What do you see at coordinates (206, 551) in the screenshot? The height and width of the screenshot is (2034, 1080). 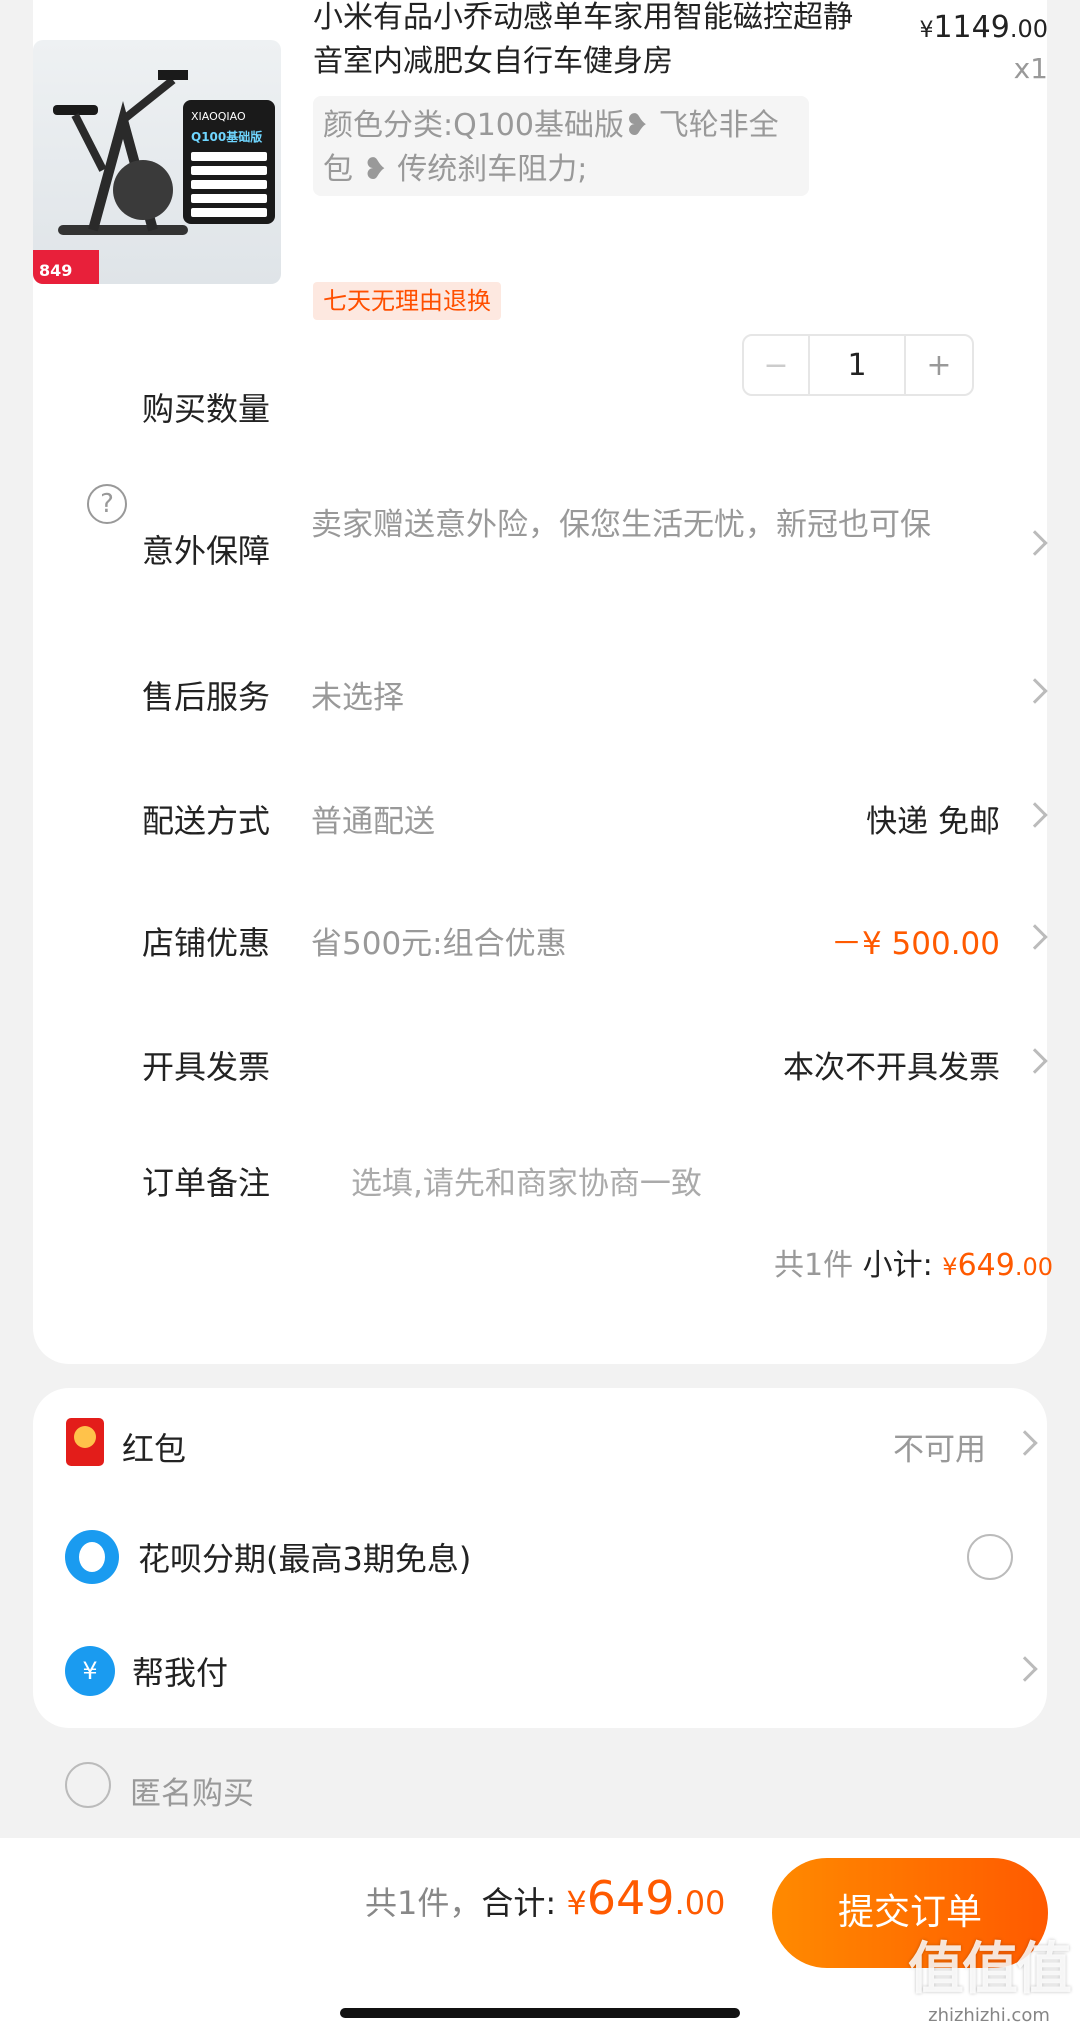 I see `insurance-label: 意外保障` at bounding box center [206, 551].